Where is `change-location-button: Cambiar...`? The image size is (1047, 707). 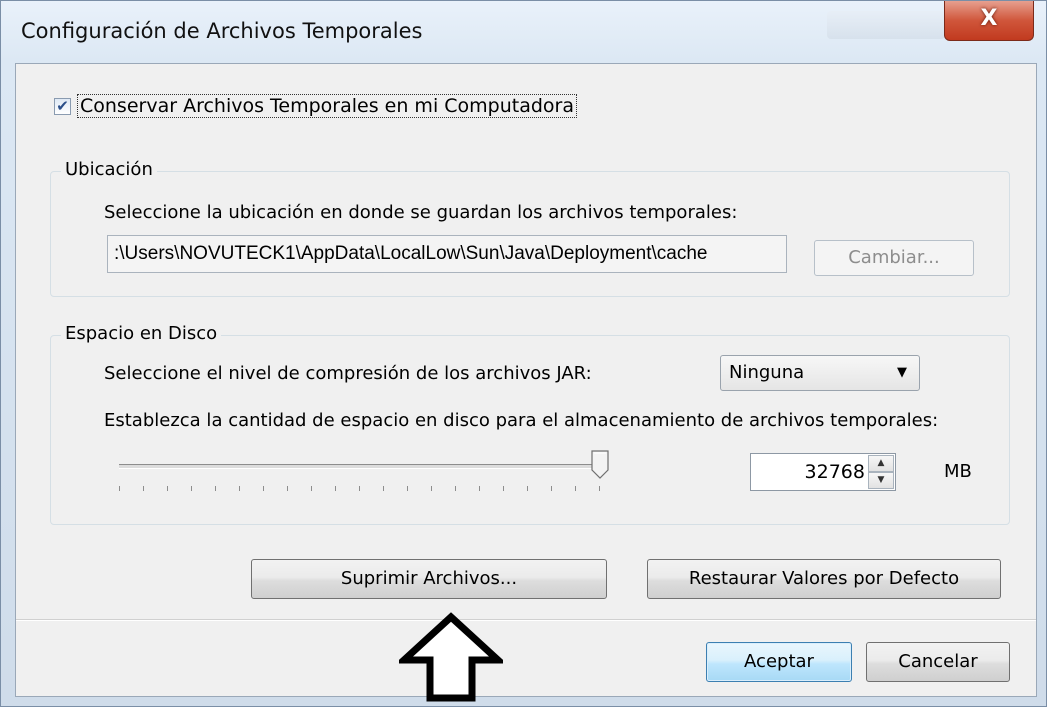
change-location-button: Cambiar... is located at coordinates (894, 258).